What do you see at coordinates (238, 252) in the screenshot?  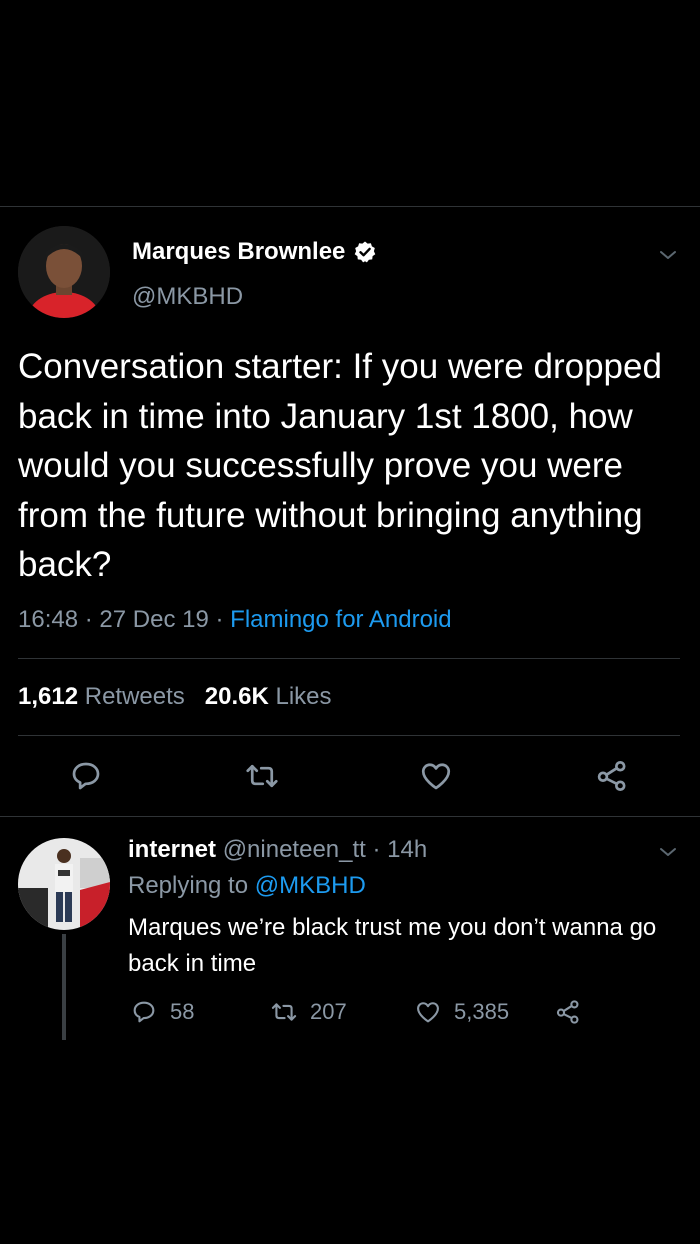 I see `author-display-name: Marques Brownlee` at bounding box center [238, 252].